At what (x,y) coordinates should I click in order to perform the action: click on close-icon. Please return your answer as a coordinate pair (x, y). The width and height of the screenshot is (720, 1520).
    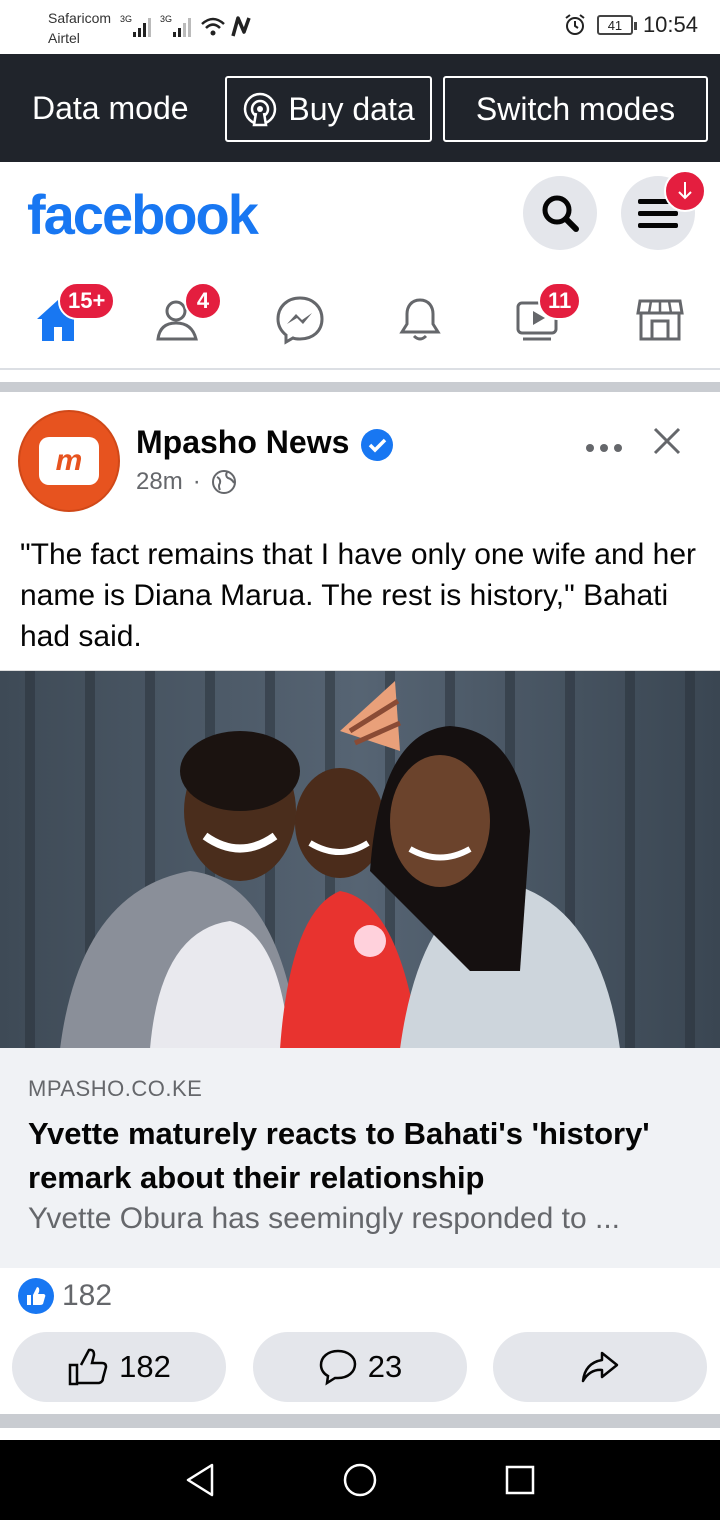
    Looking at the image, I should click on (667, 441).